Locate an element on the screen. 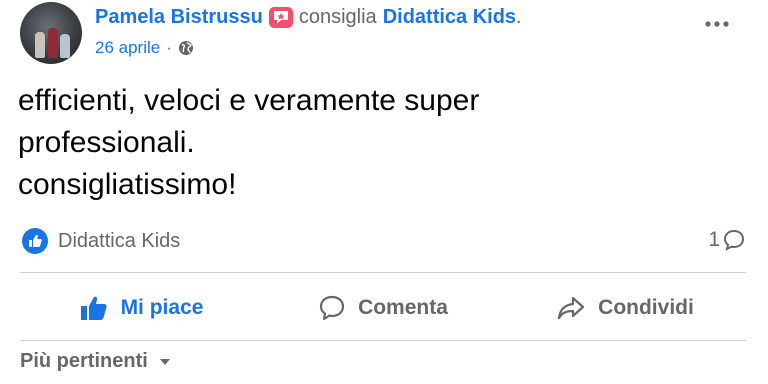 Image resolution: width=768 pixels, height=384 pixels. author-avatar is located at coordinates (51, 33).